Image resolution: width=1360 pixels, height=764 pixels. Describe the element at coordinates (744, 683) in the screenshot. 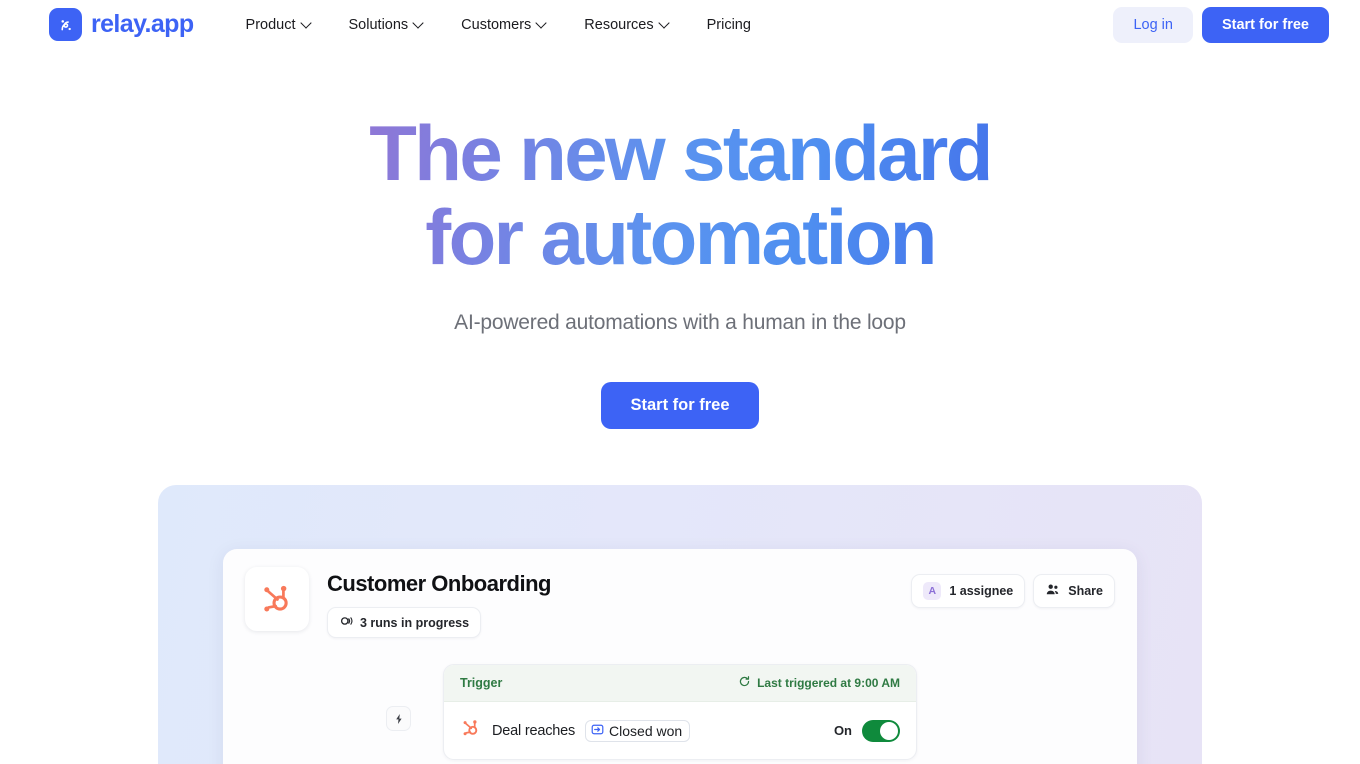

I see `refresh-icon` at that location.